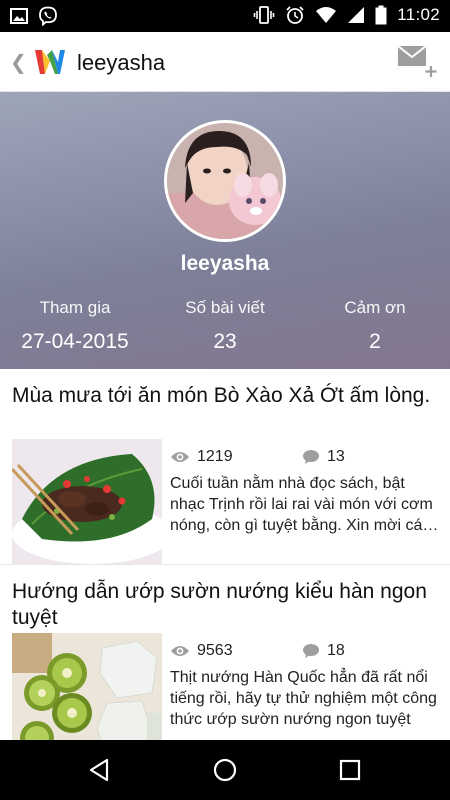 This screenshot has height=800, width=450. I want to click on battery-icon, so click(381, 15).